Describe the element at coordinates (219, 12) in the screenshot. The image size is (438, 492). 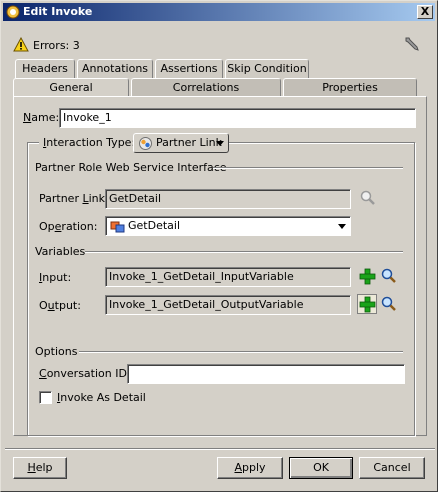
I see `title-bar: Edit Invoke X` at that location.